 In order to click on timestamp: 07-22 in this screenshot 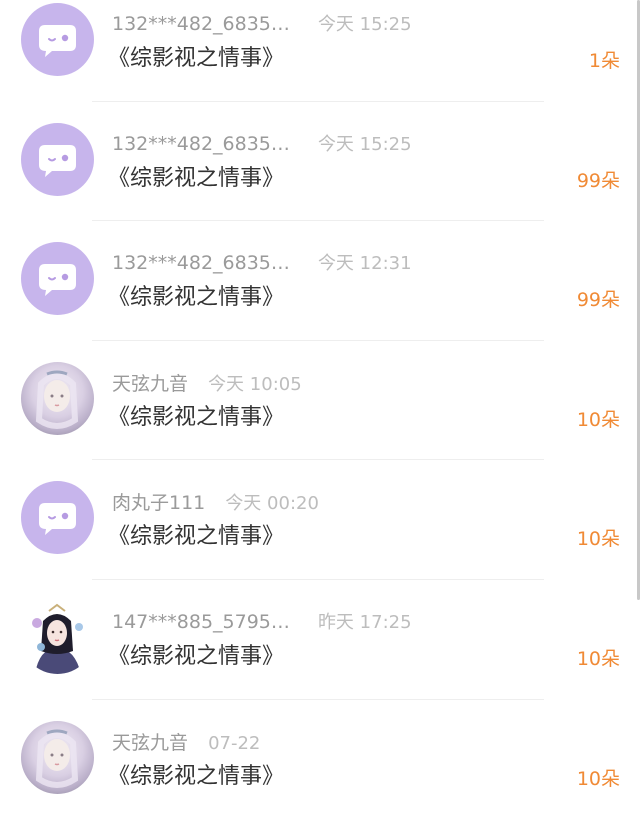, I will do `click(234, 743)`.